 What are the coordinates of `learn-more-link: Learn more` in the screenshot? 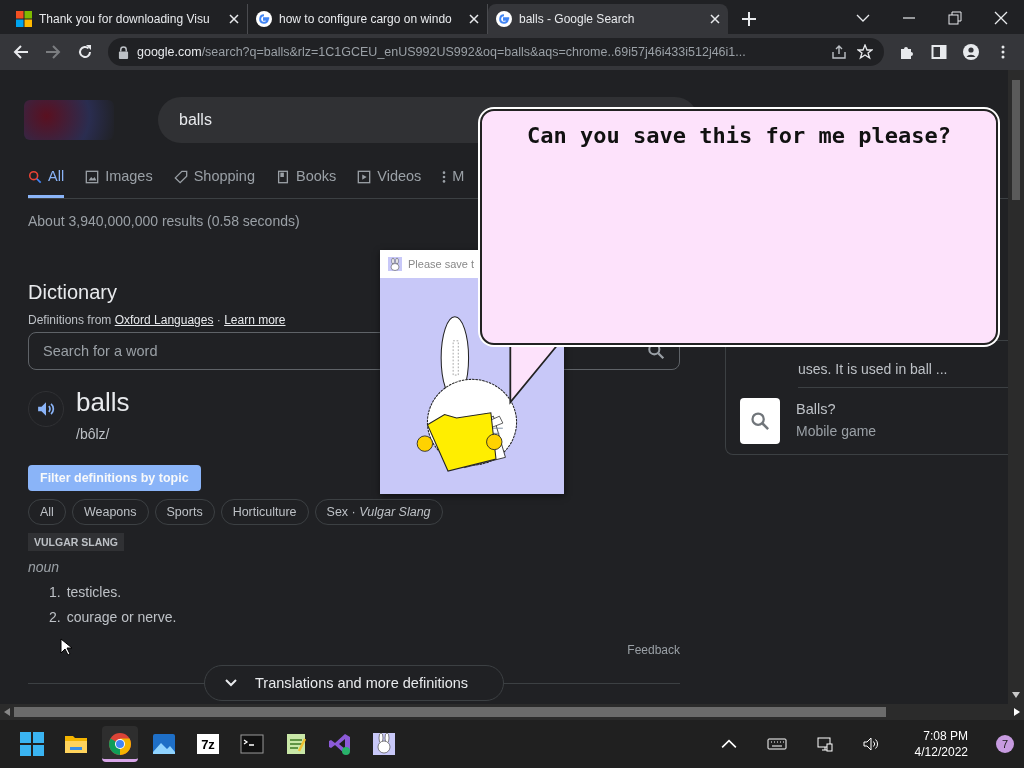 It's located at (255, 320).